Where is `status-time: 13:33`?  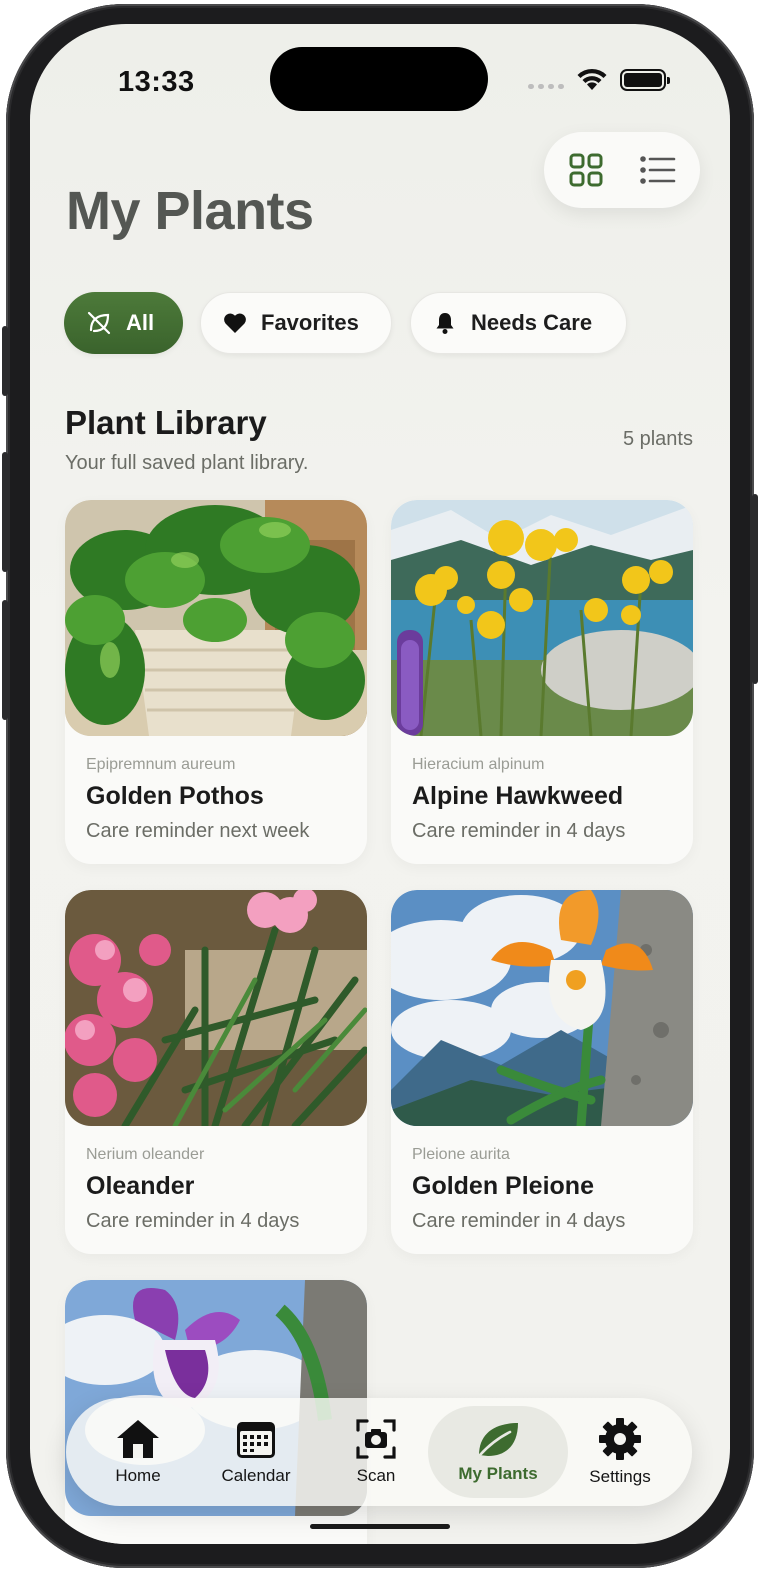 status-time: 13:33 is located at coordinates (156, 82).